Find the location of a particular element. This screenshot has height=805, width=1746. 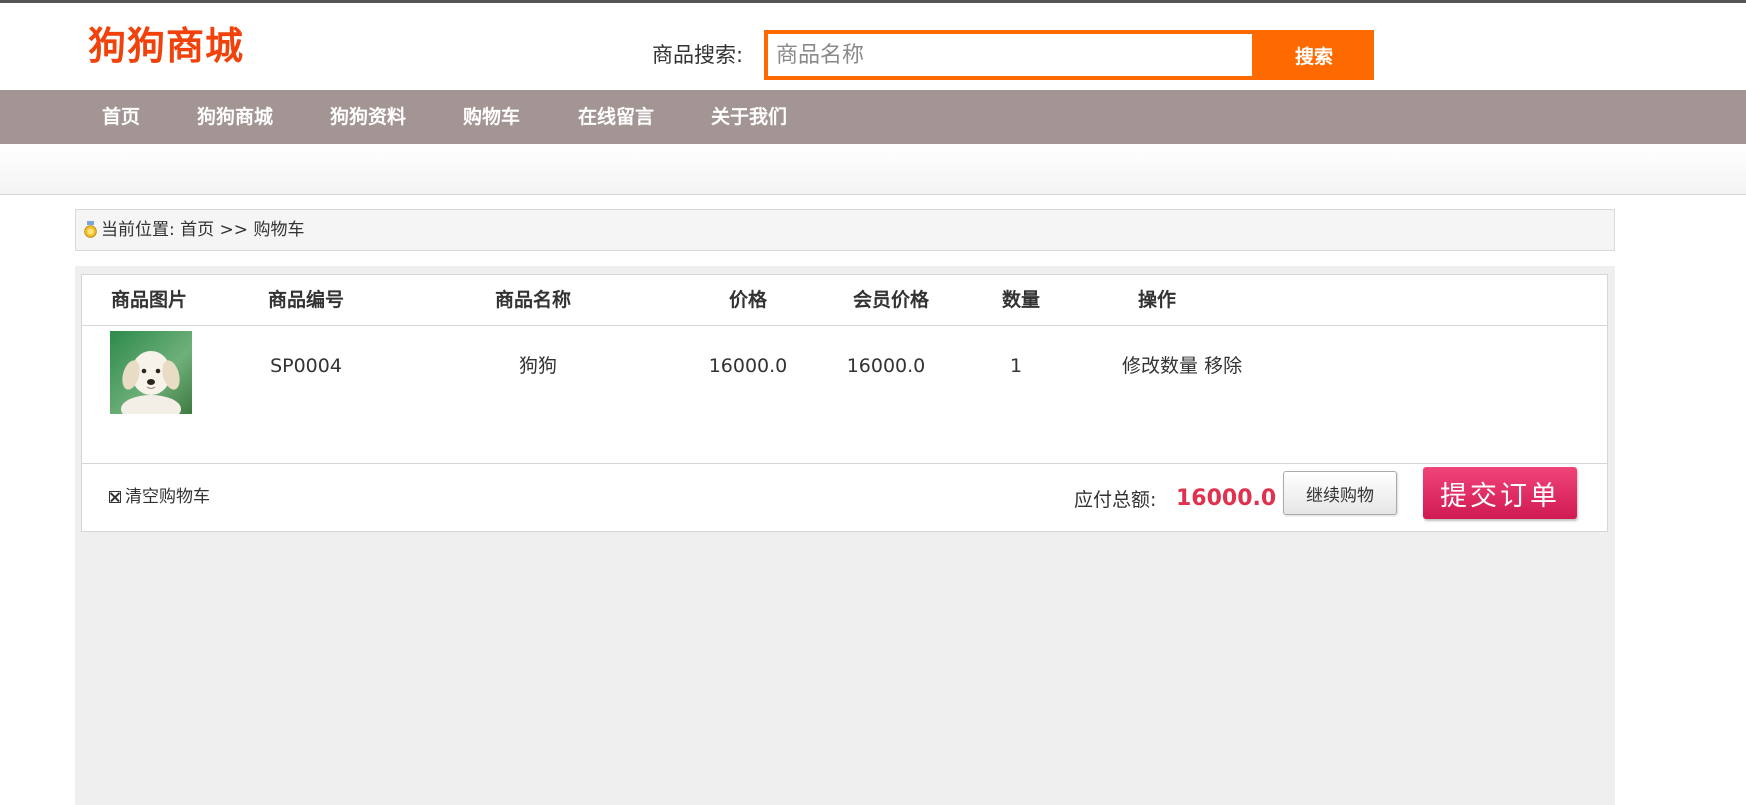

column-header-price: 价格 is located at coordinates (747, 300).